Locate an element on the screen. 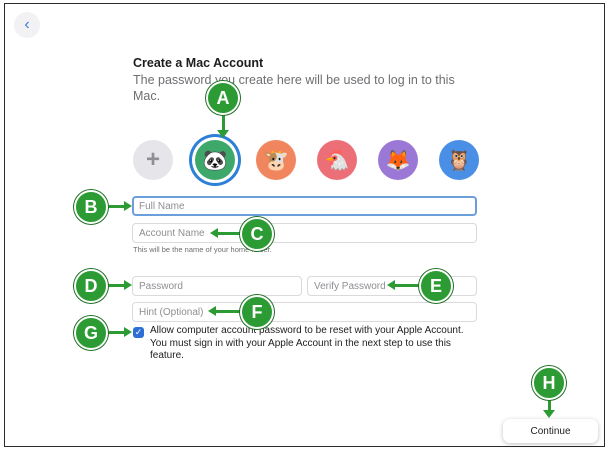 The width and height of the screenshot is (609, 450). callout-d-arrow is located at coordinates (128, 285).